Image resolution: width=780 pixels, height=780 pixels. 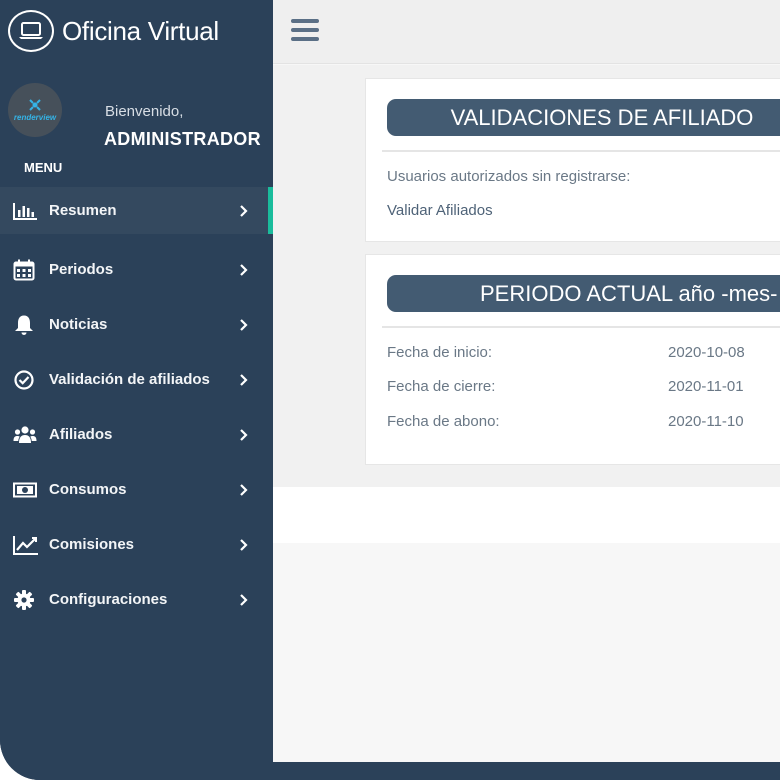 What do you see at coordinates (81, 434) in the screenshot?
I see `sidebar-item-label: Afiliados` at bounding box center [81, 434].